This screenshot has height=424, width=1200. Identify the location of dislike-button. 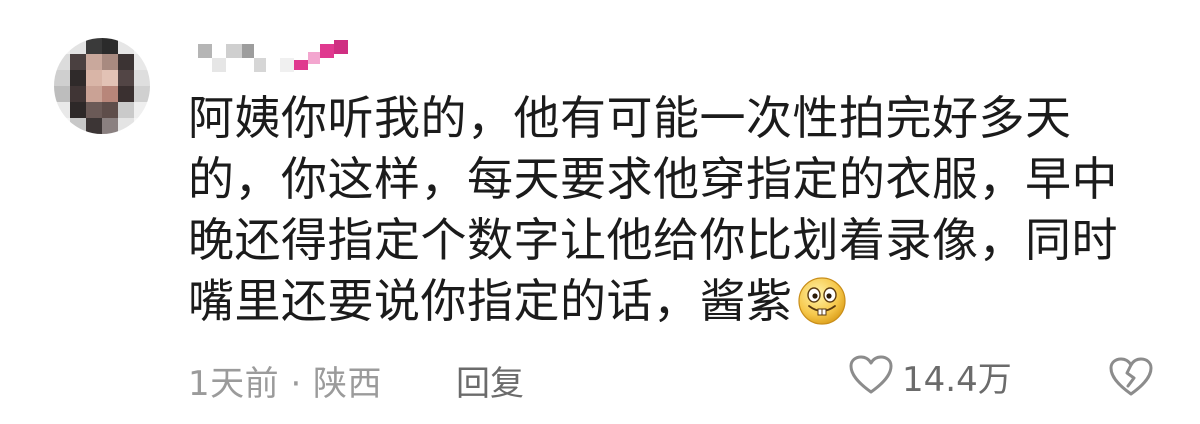
(1131, 379).